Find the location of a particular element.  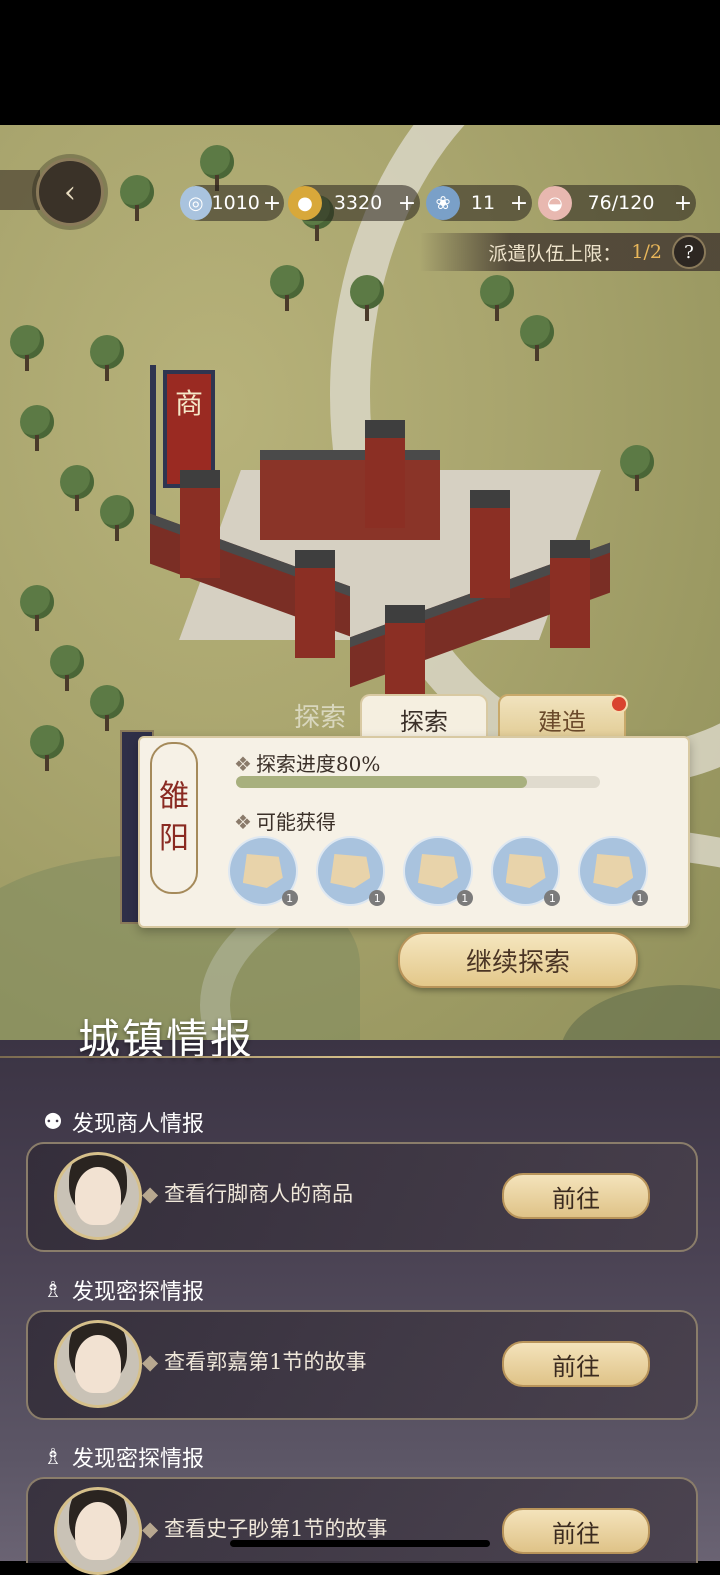

resource-gold: ● 3320 + is located at coordinates (354, 203).